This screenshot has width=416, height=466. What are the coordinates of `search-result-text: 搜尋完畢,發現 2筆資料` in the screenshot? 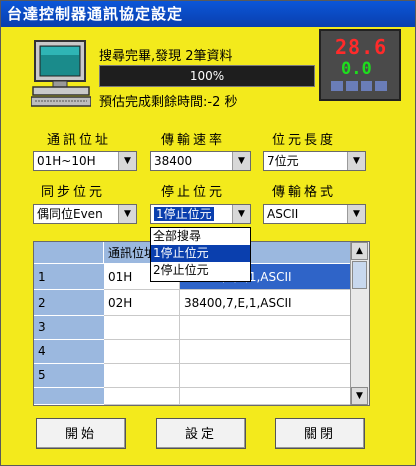 It's located at (166, 56).